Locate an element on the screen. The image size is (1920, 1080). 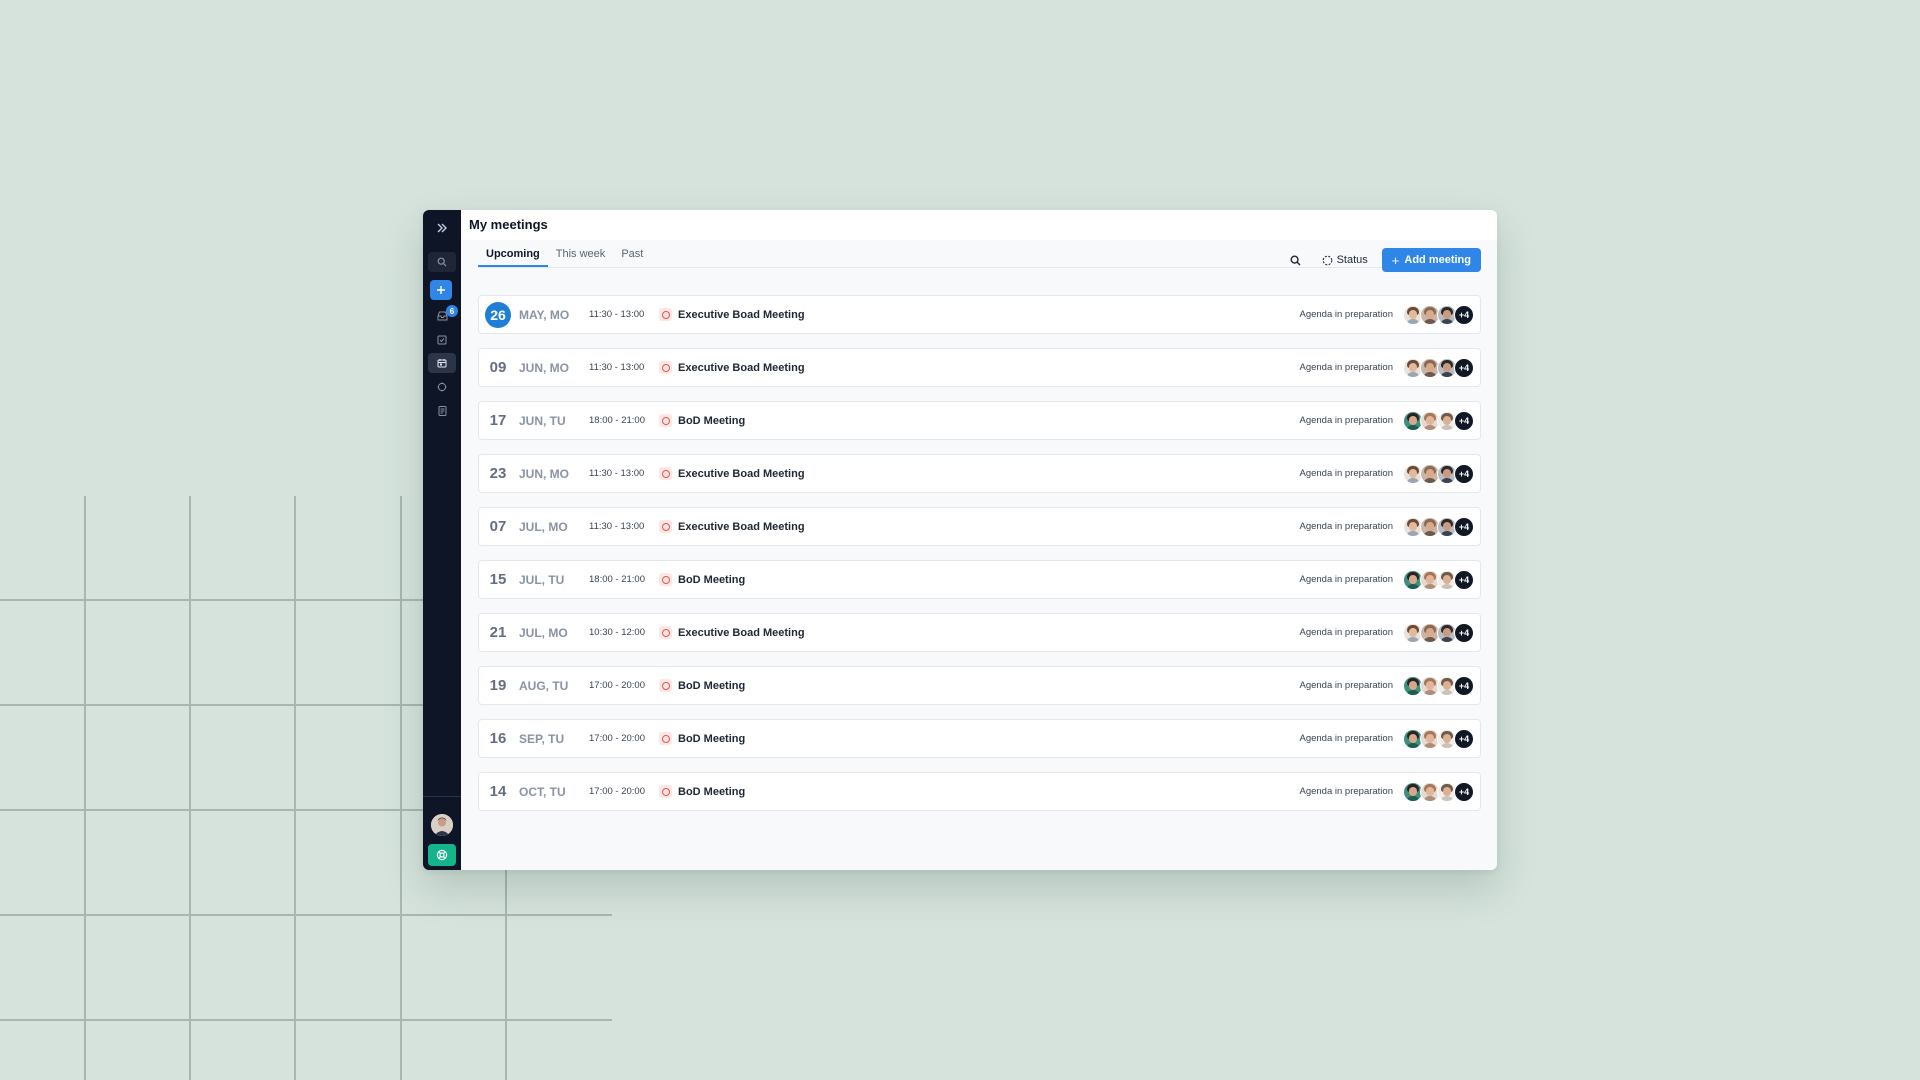
sidebar-item-documents is located at coordinates (442, 411).